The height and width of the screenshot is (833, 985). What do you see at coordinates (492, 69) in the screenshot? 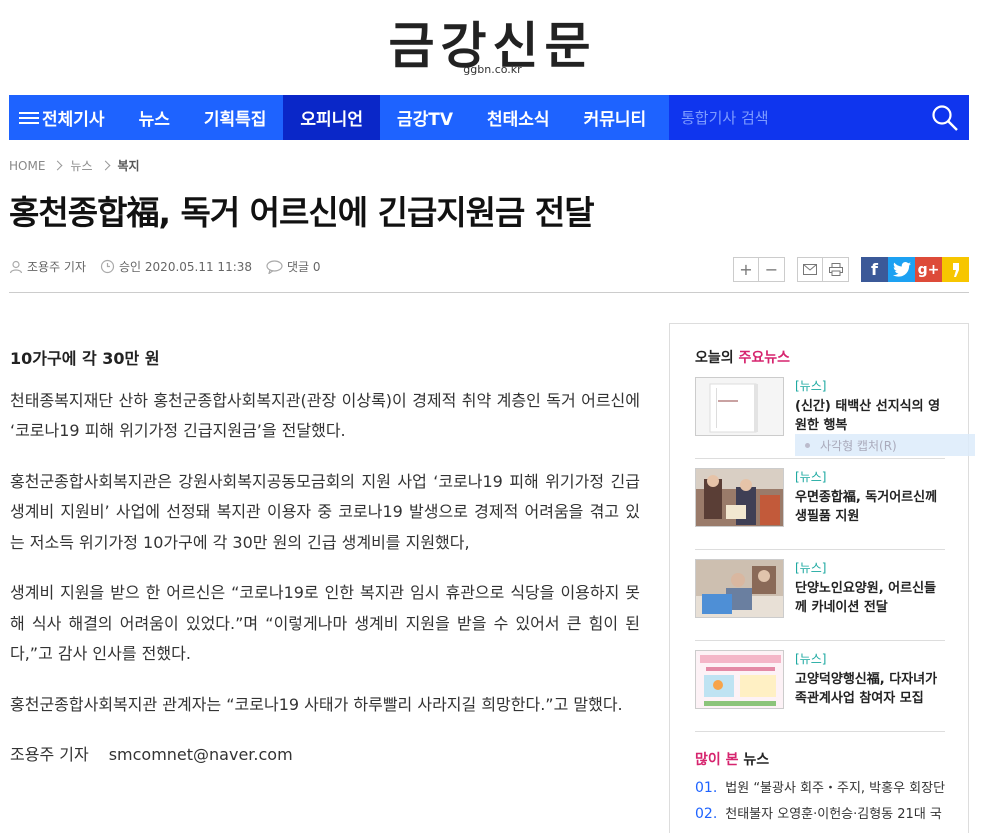
I see `site-domain: ggbn.co.kr` at bounding box center [492, 69].